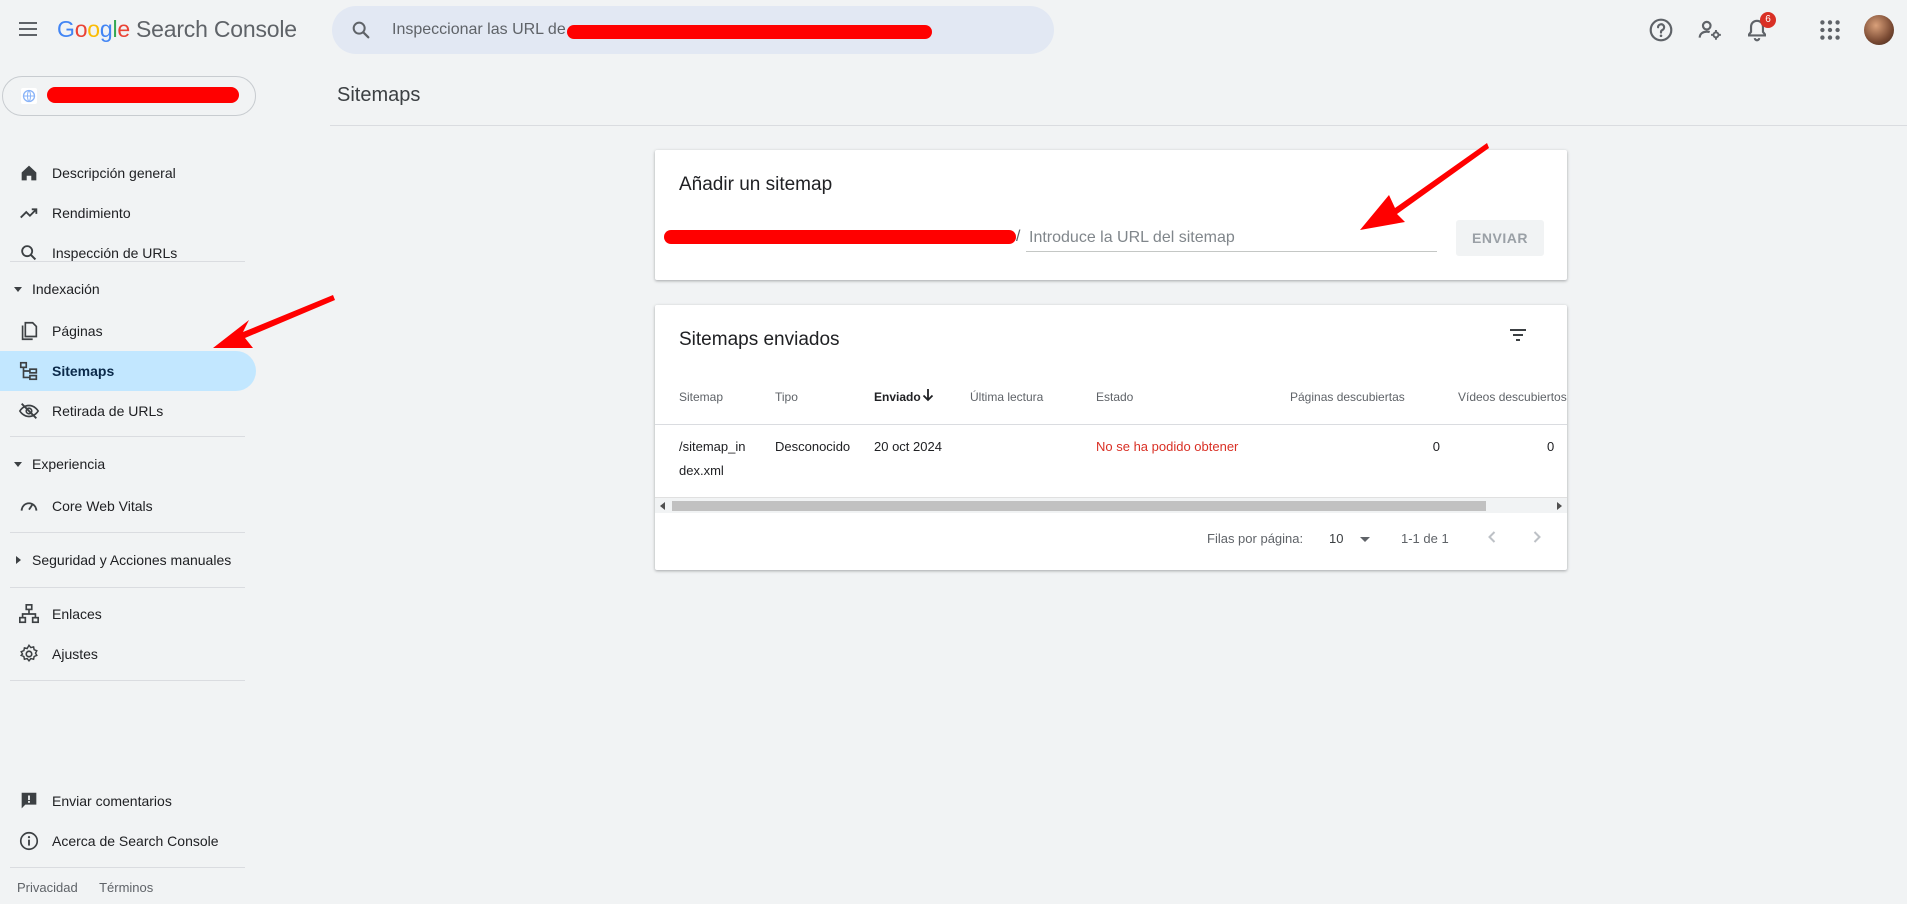 The width and height of the screenshot is (1907, 904). I want to click on filter-icon, so click(1518, 335).